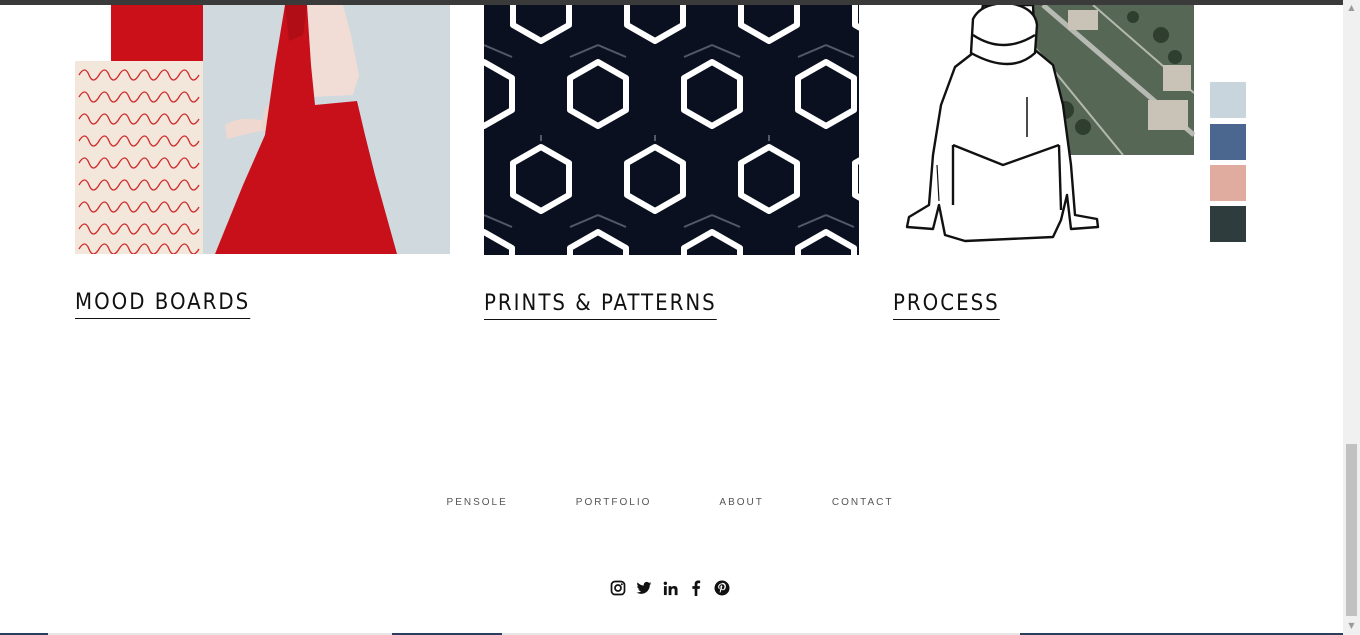 The height and width of the screenshot is (635, 1360). Describe the element at coordinates (946, 303) in the screenshot. I see `process-title: PROCESS` at that location.